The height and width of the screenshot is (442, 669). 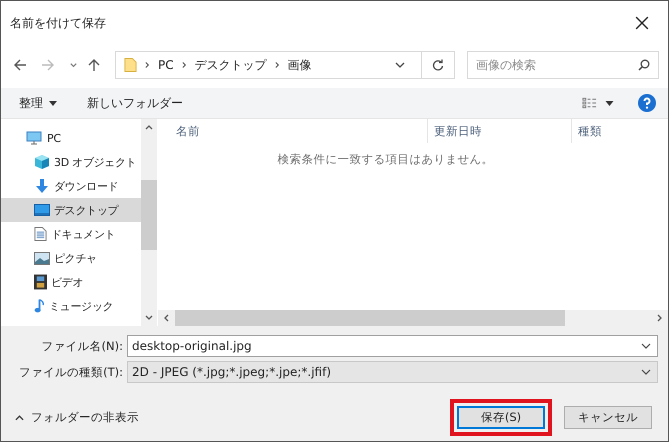 What do you see at coordinates (659, 318) in the screenshot?
I see `scroll-right-icon` at bounding box center [659, 318].